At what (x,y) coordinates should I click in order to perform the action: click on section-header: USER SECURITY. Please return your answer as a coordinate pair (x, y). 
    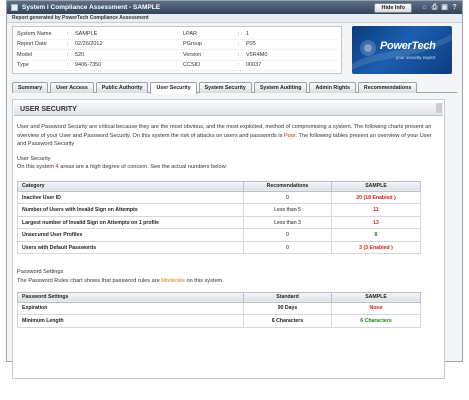
    Looking at the image, I should click on (228, 109).